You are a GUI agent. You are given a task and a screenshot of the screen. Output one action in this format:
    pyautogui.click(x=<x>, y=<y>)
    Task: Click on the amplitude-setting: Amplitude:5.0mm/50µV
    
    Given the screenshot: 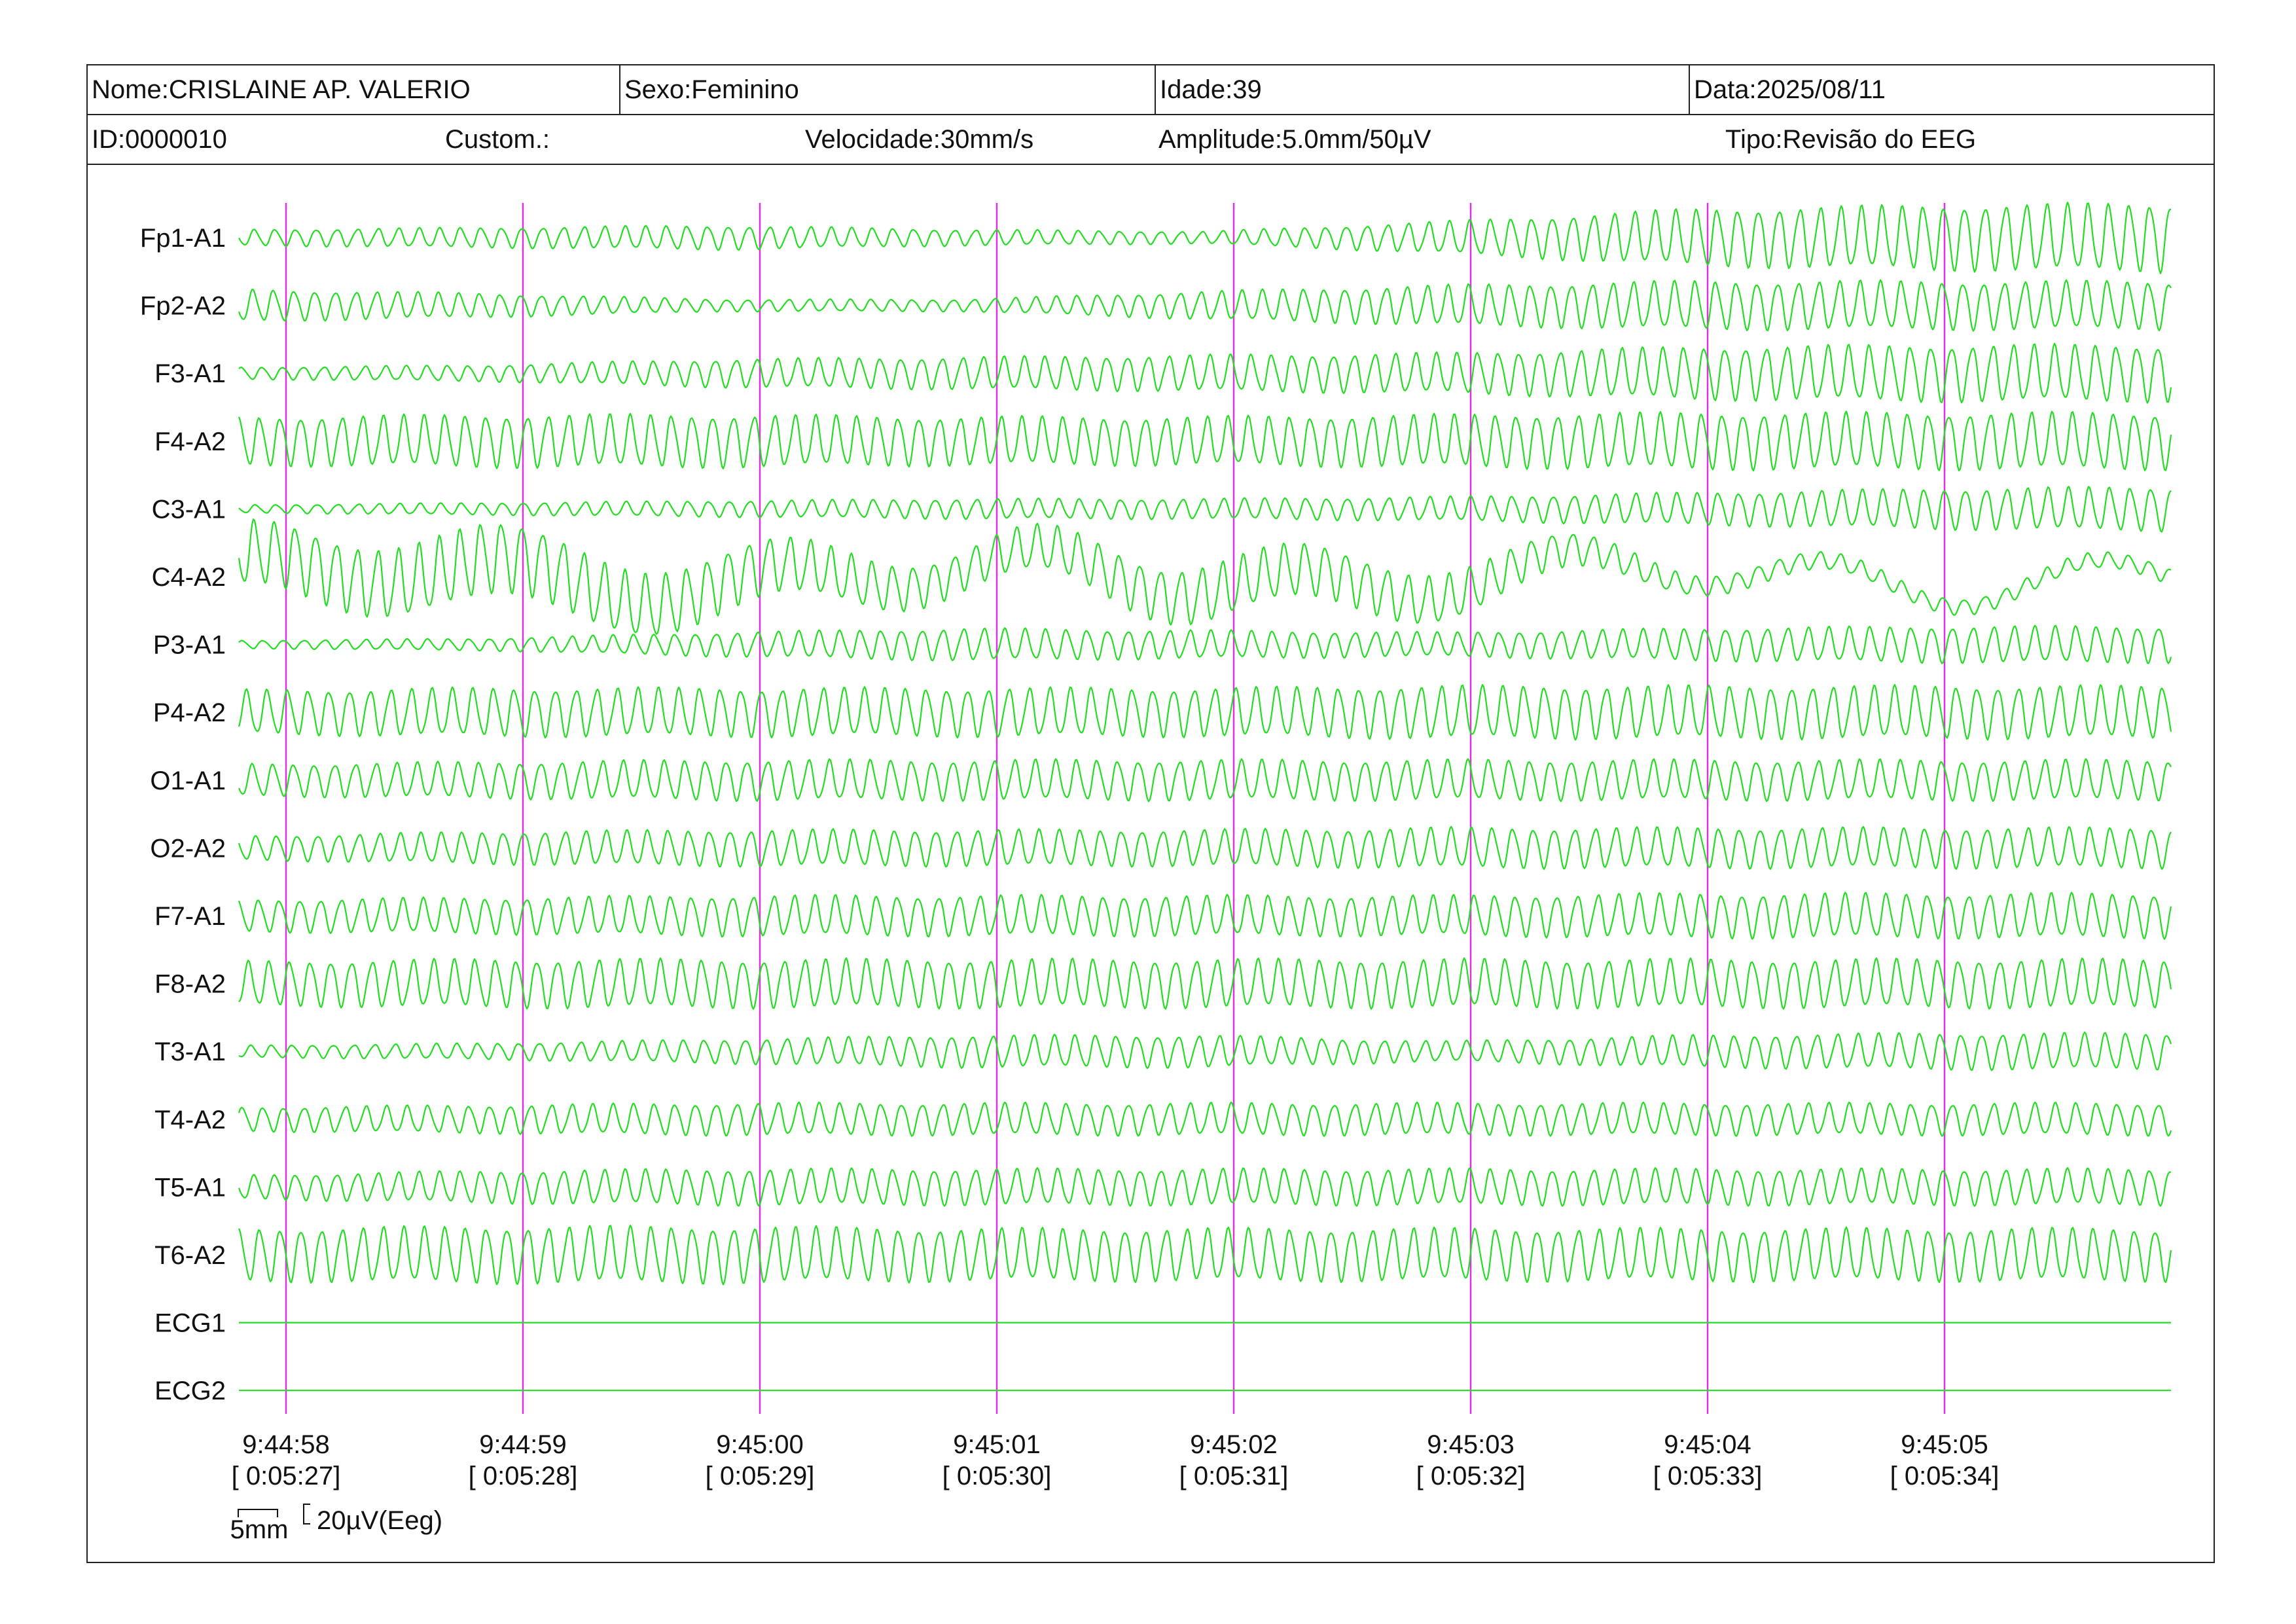 What is the action you would take?
    pyautogui.click(x=1294, y=139)
    